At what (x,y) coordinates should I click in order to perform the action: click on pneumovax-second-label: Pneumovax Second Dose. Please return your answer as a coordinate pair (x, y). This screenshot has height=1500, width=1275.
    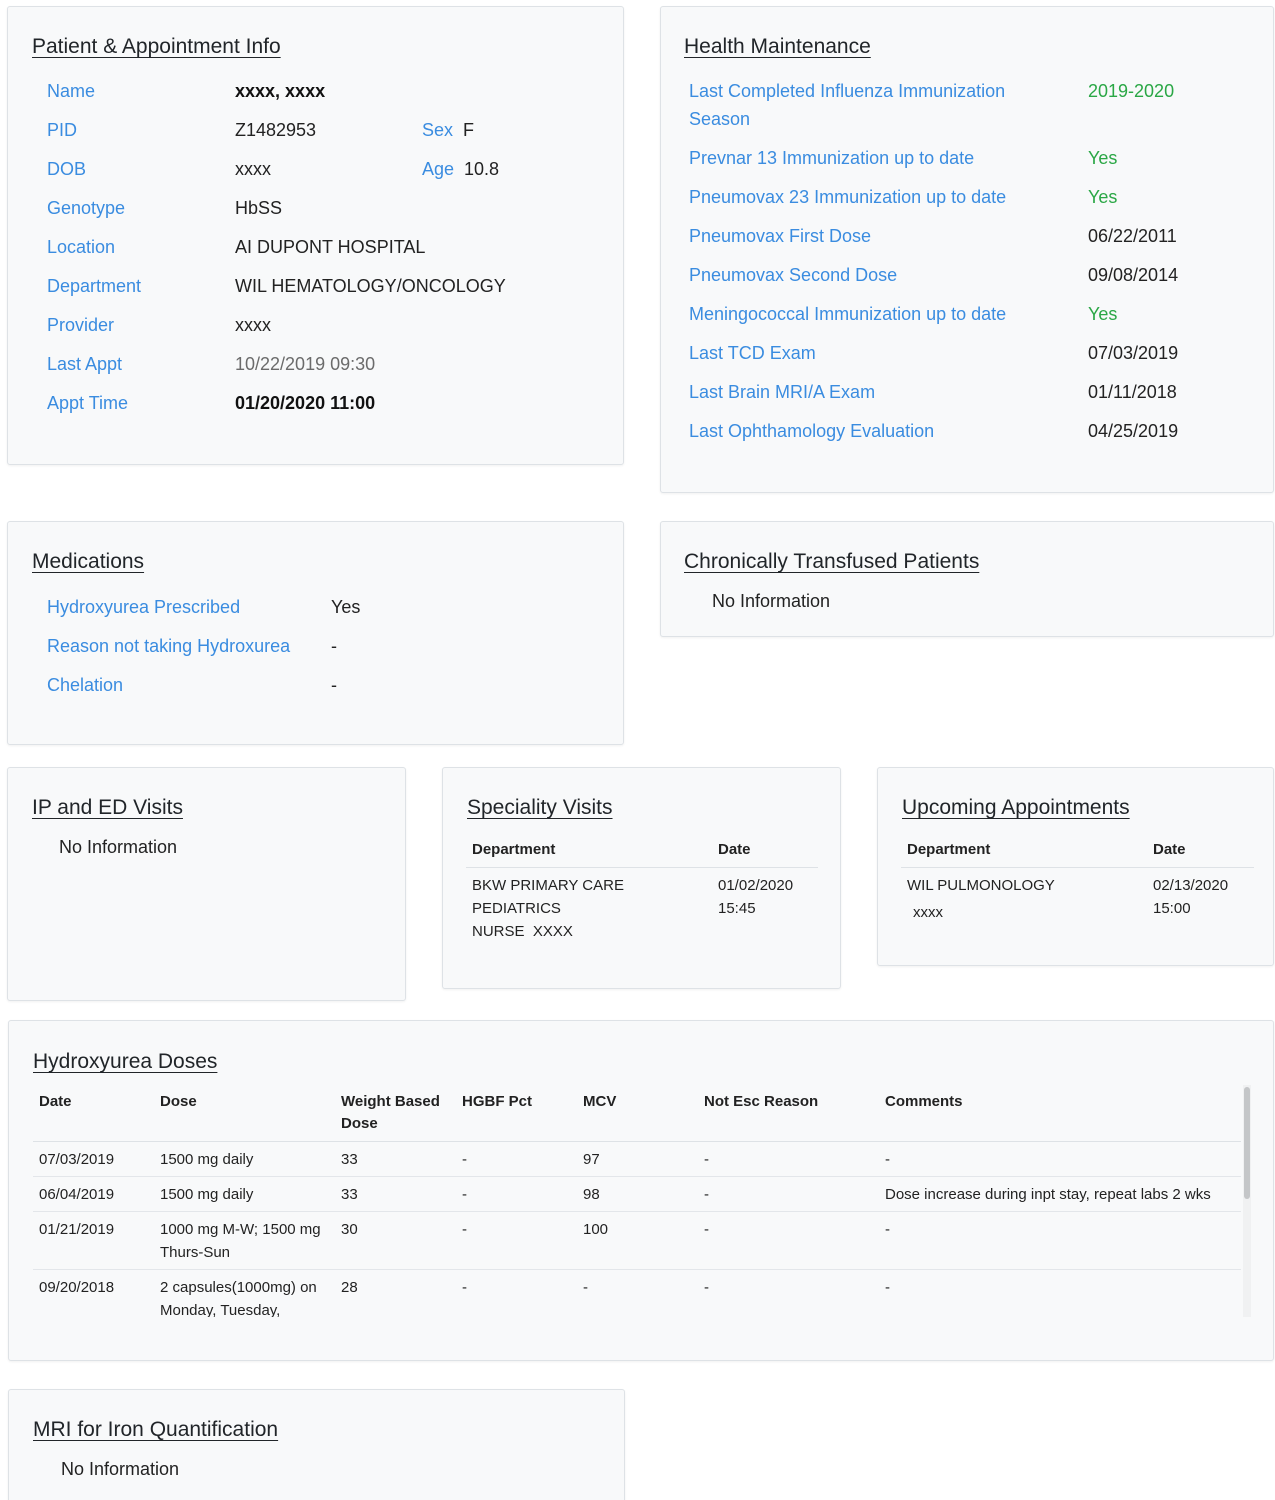
    Looking at the image, I should click on (793, 275).